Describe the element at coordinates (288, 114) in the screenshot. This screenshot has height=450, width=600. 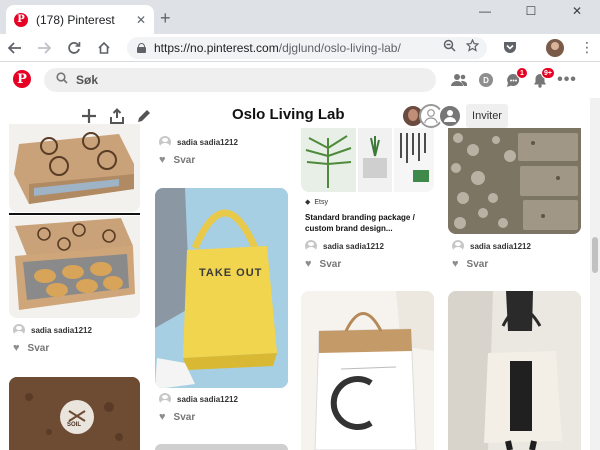
I see `board-title: Oslo Living Lab` at that location.